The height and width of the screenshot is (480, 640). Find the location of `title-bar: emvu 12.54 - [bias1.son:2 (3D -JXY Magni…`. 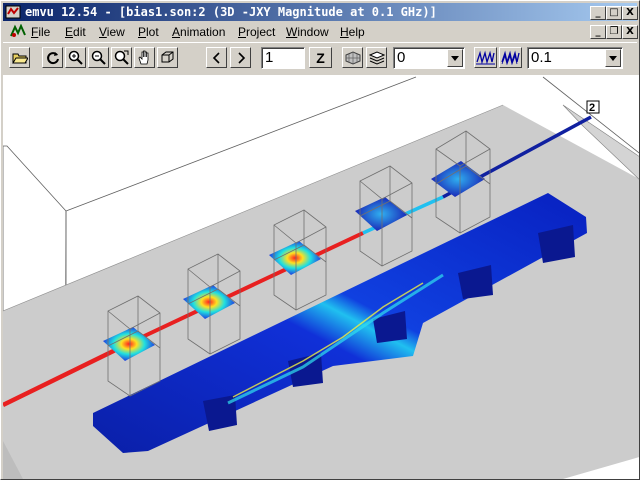

title-bar: emvu 12.54 - [bias1.son:2 (3D -JXY Magni… is located at coordinates (320, 12).